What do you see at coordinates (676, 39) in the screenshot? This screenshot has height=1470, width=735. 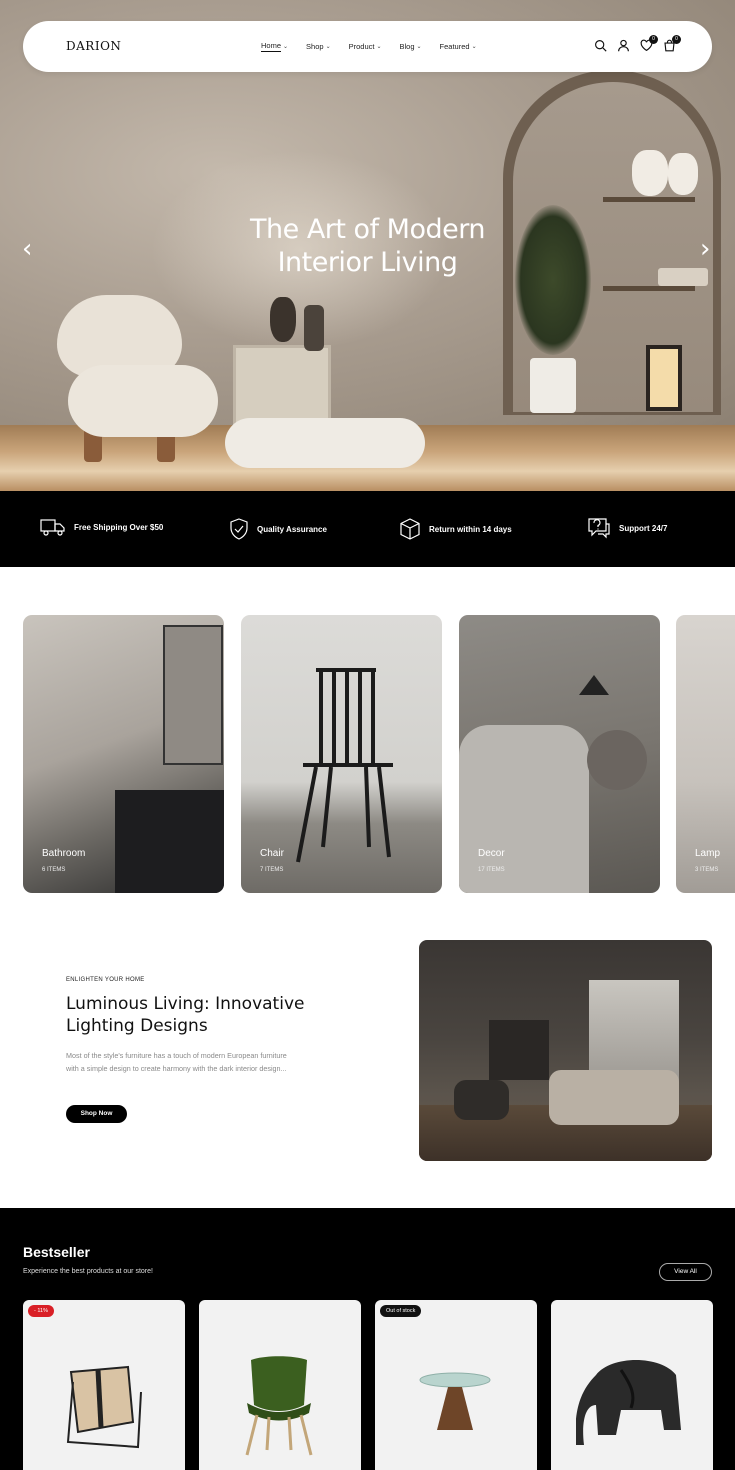 I see `cart-count-badge: 0` at bounding box center [676, 39].